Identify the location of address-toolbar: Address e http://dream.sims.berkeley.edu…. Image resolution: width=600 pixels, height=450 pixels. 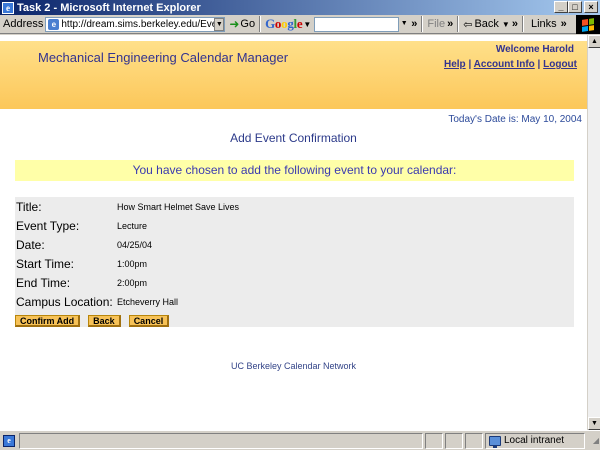
(300, 24).